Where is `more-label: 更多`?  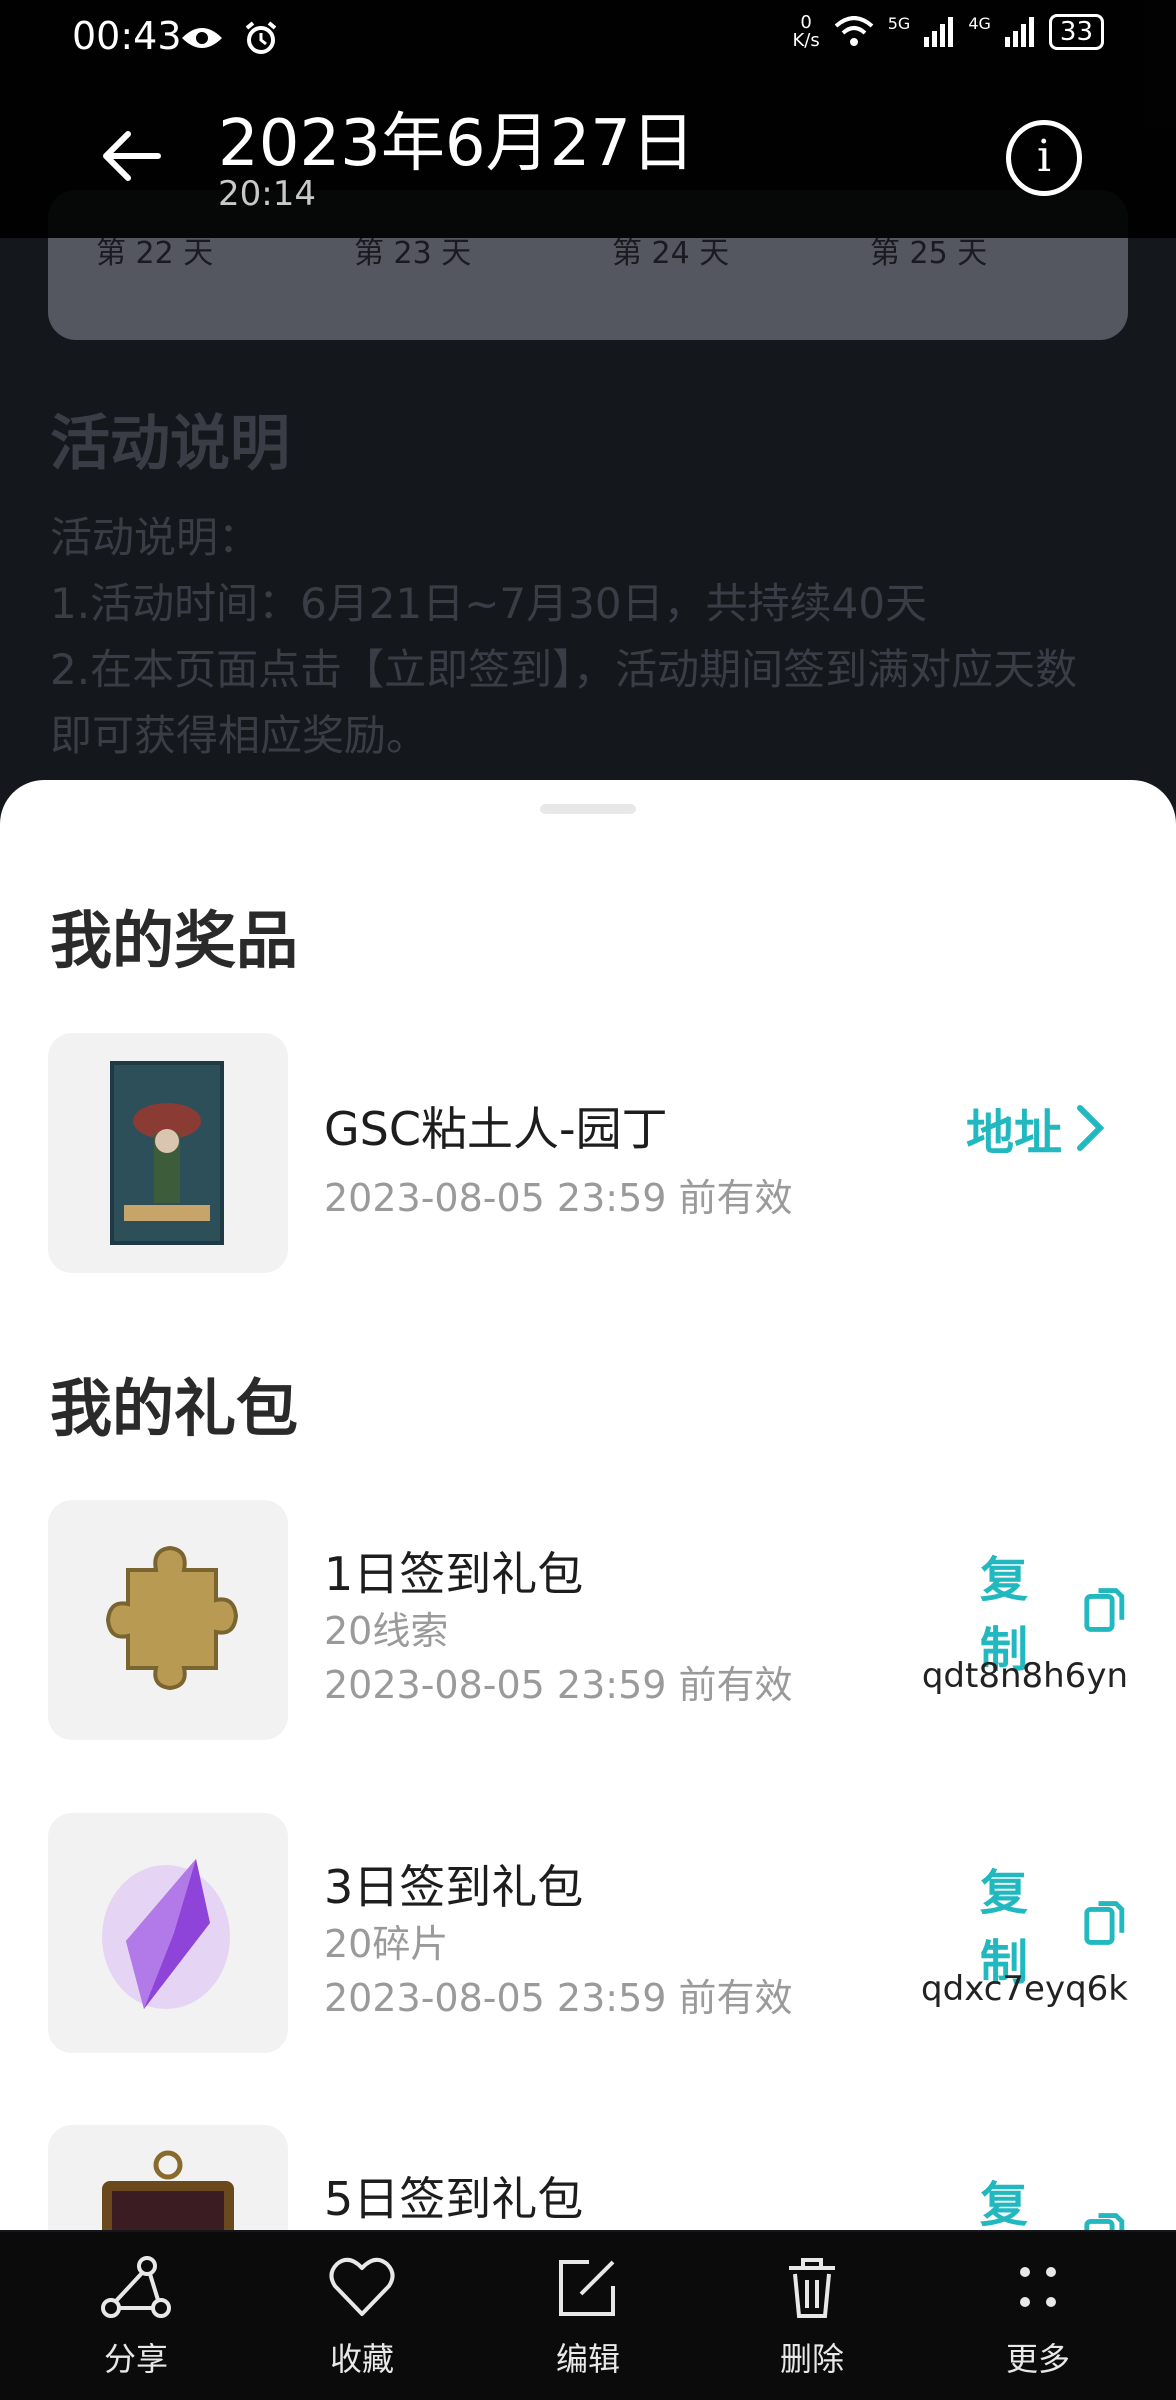 more-label: 更多 is located at coordinates (1037, 2359).